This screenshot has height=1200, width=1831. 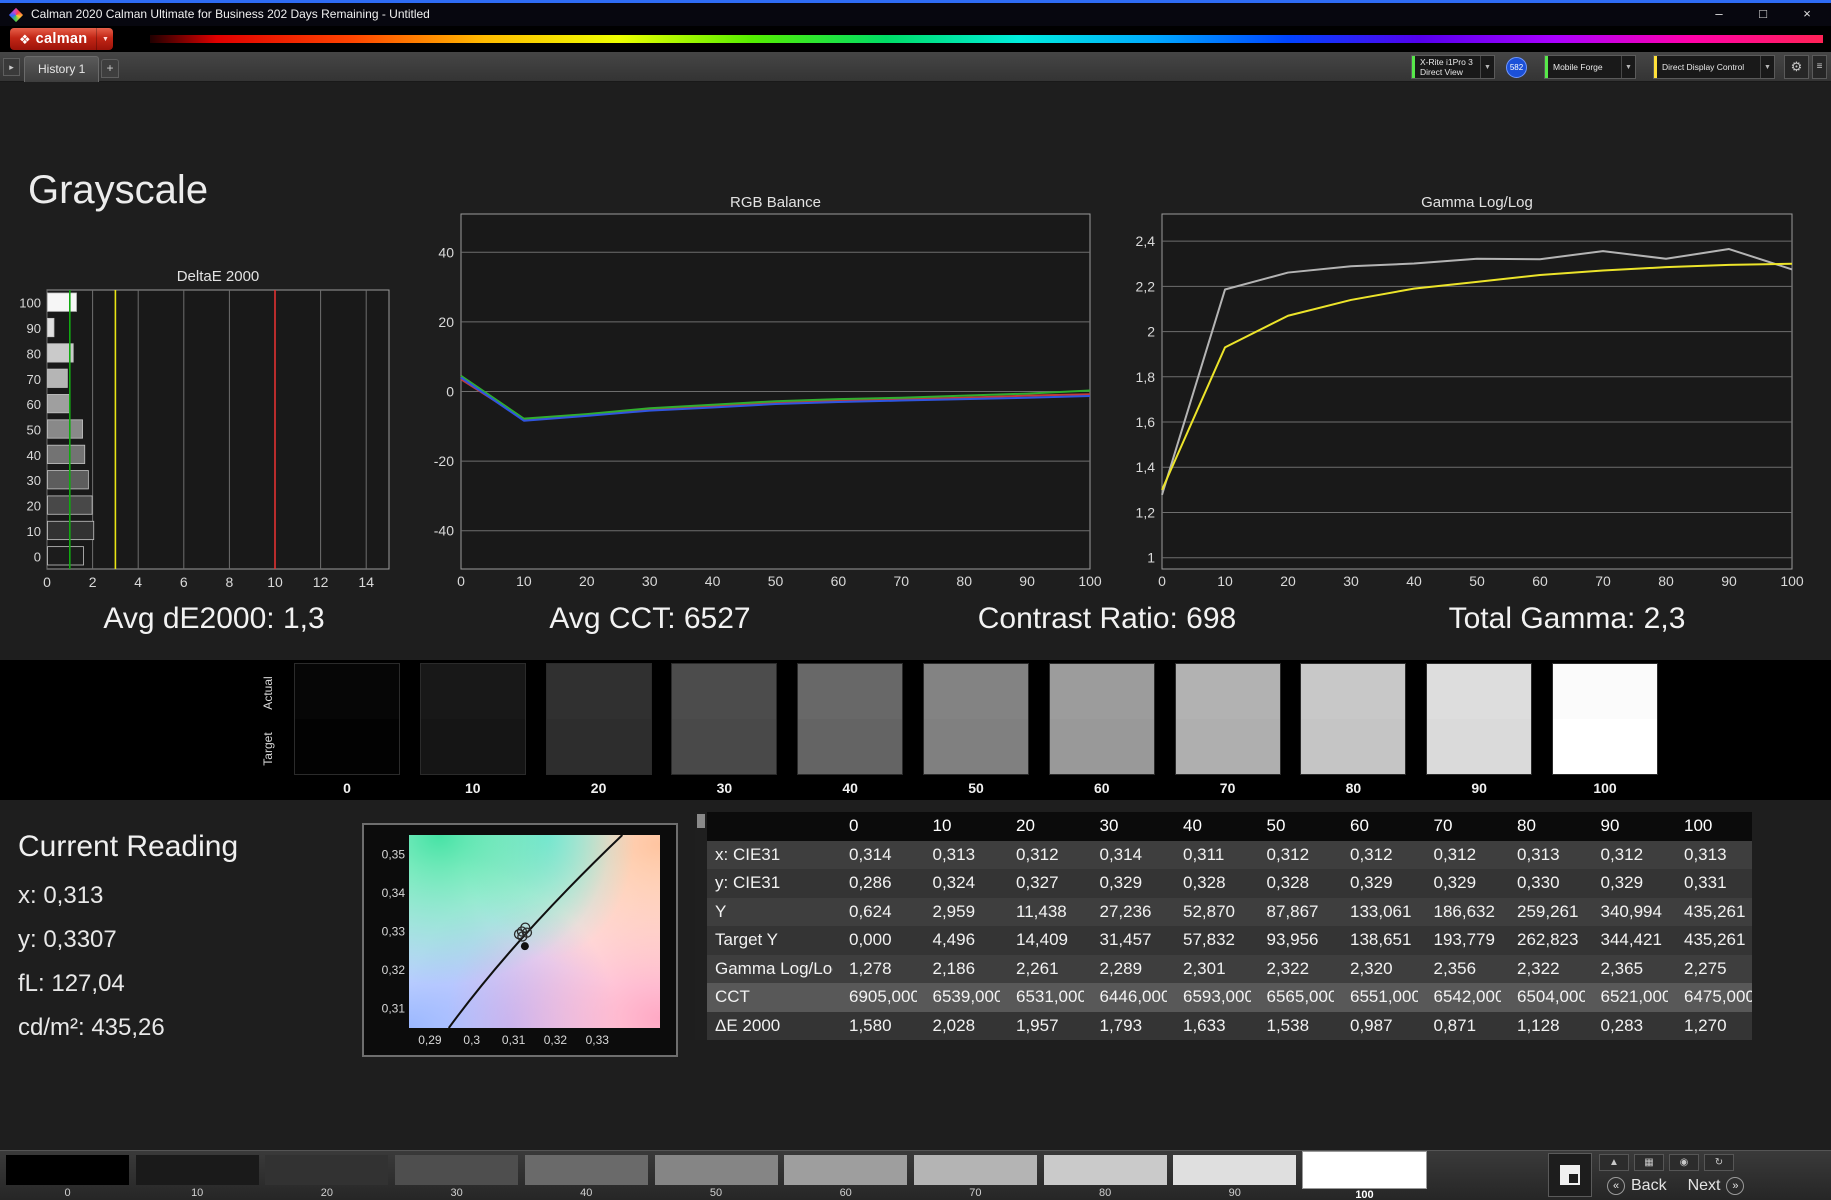 I want to click on table-cell: 1,957, so click(x=1042, y=1025).